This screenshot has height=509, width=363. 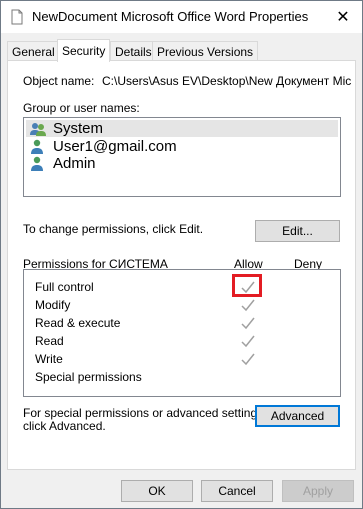 I want to click on document-icon, so click(x=17, y=17).